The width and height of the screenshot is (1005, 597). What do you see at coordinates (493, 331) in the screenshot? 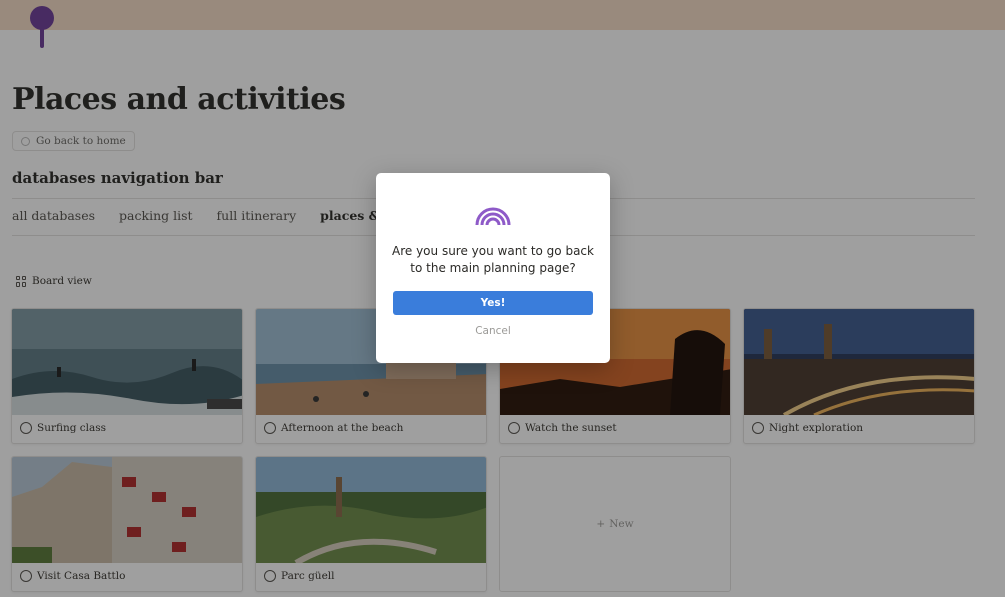
I see `cancel-button: Cancel` at bounding box center [493, 331].